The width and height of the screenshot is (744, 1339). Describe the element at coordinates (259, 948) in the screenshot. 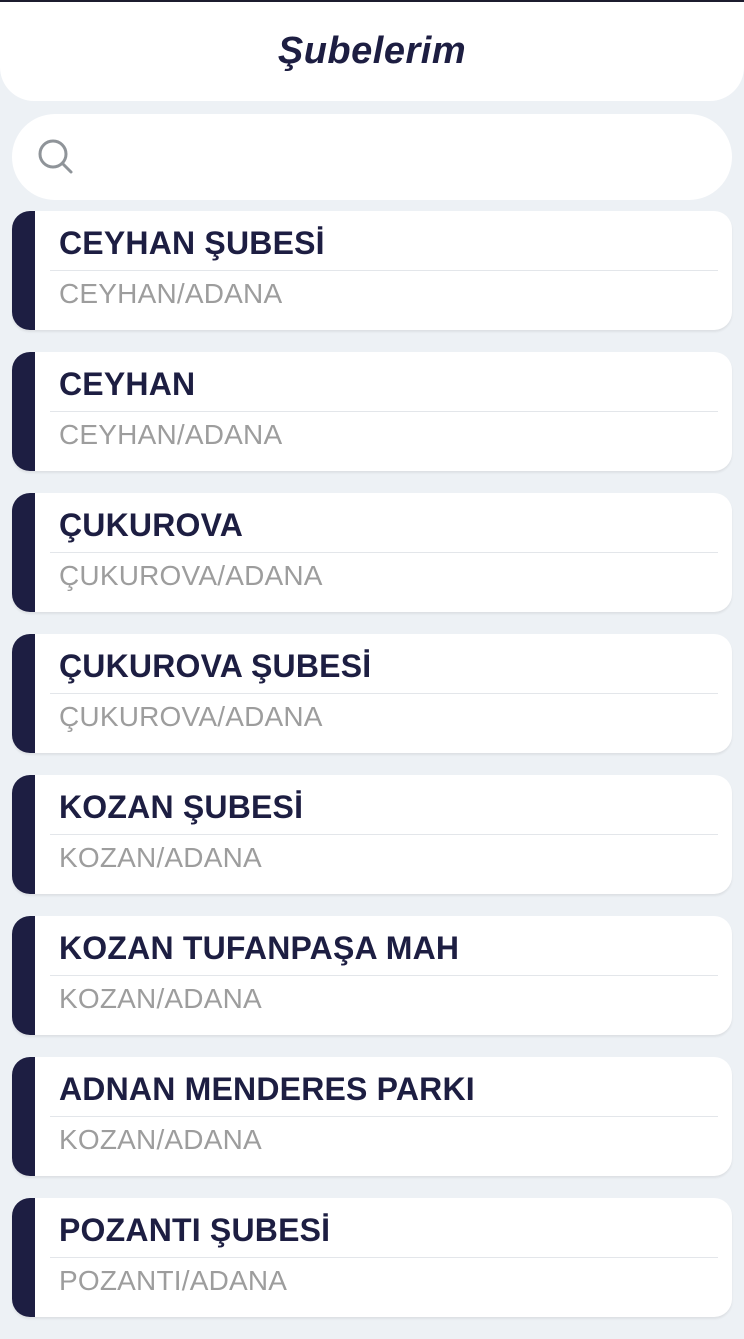

I see `branch-name: KOZAN TUFANPAŞA MAH` at that location.